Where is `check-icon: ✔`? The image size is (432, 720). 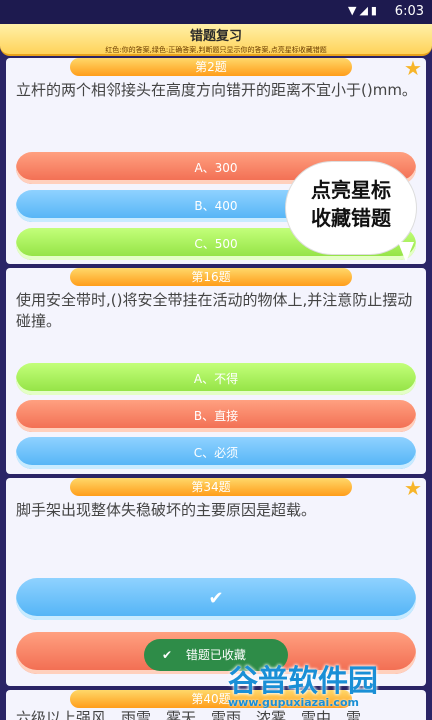 check-icon: ✔ is located at coordinates (167, 655).